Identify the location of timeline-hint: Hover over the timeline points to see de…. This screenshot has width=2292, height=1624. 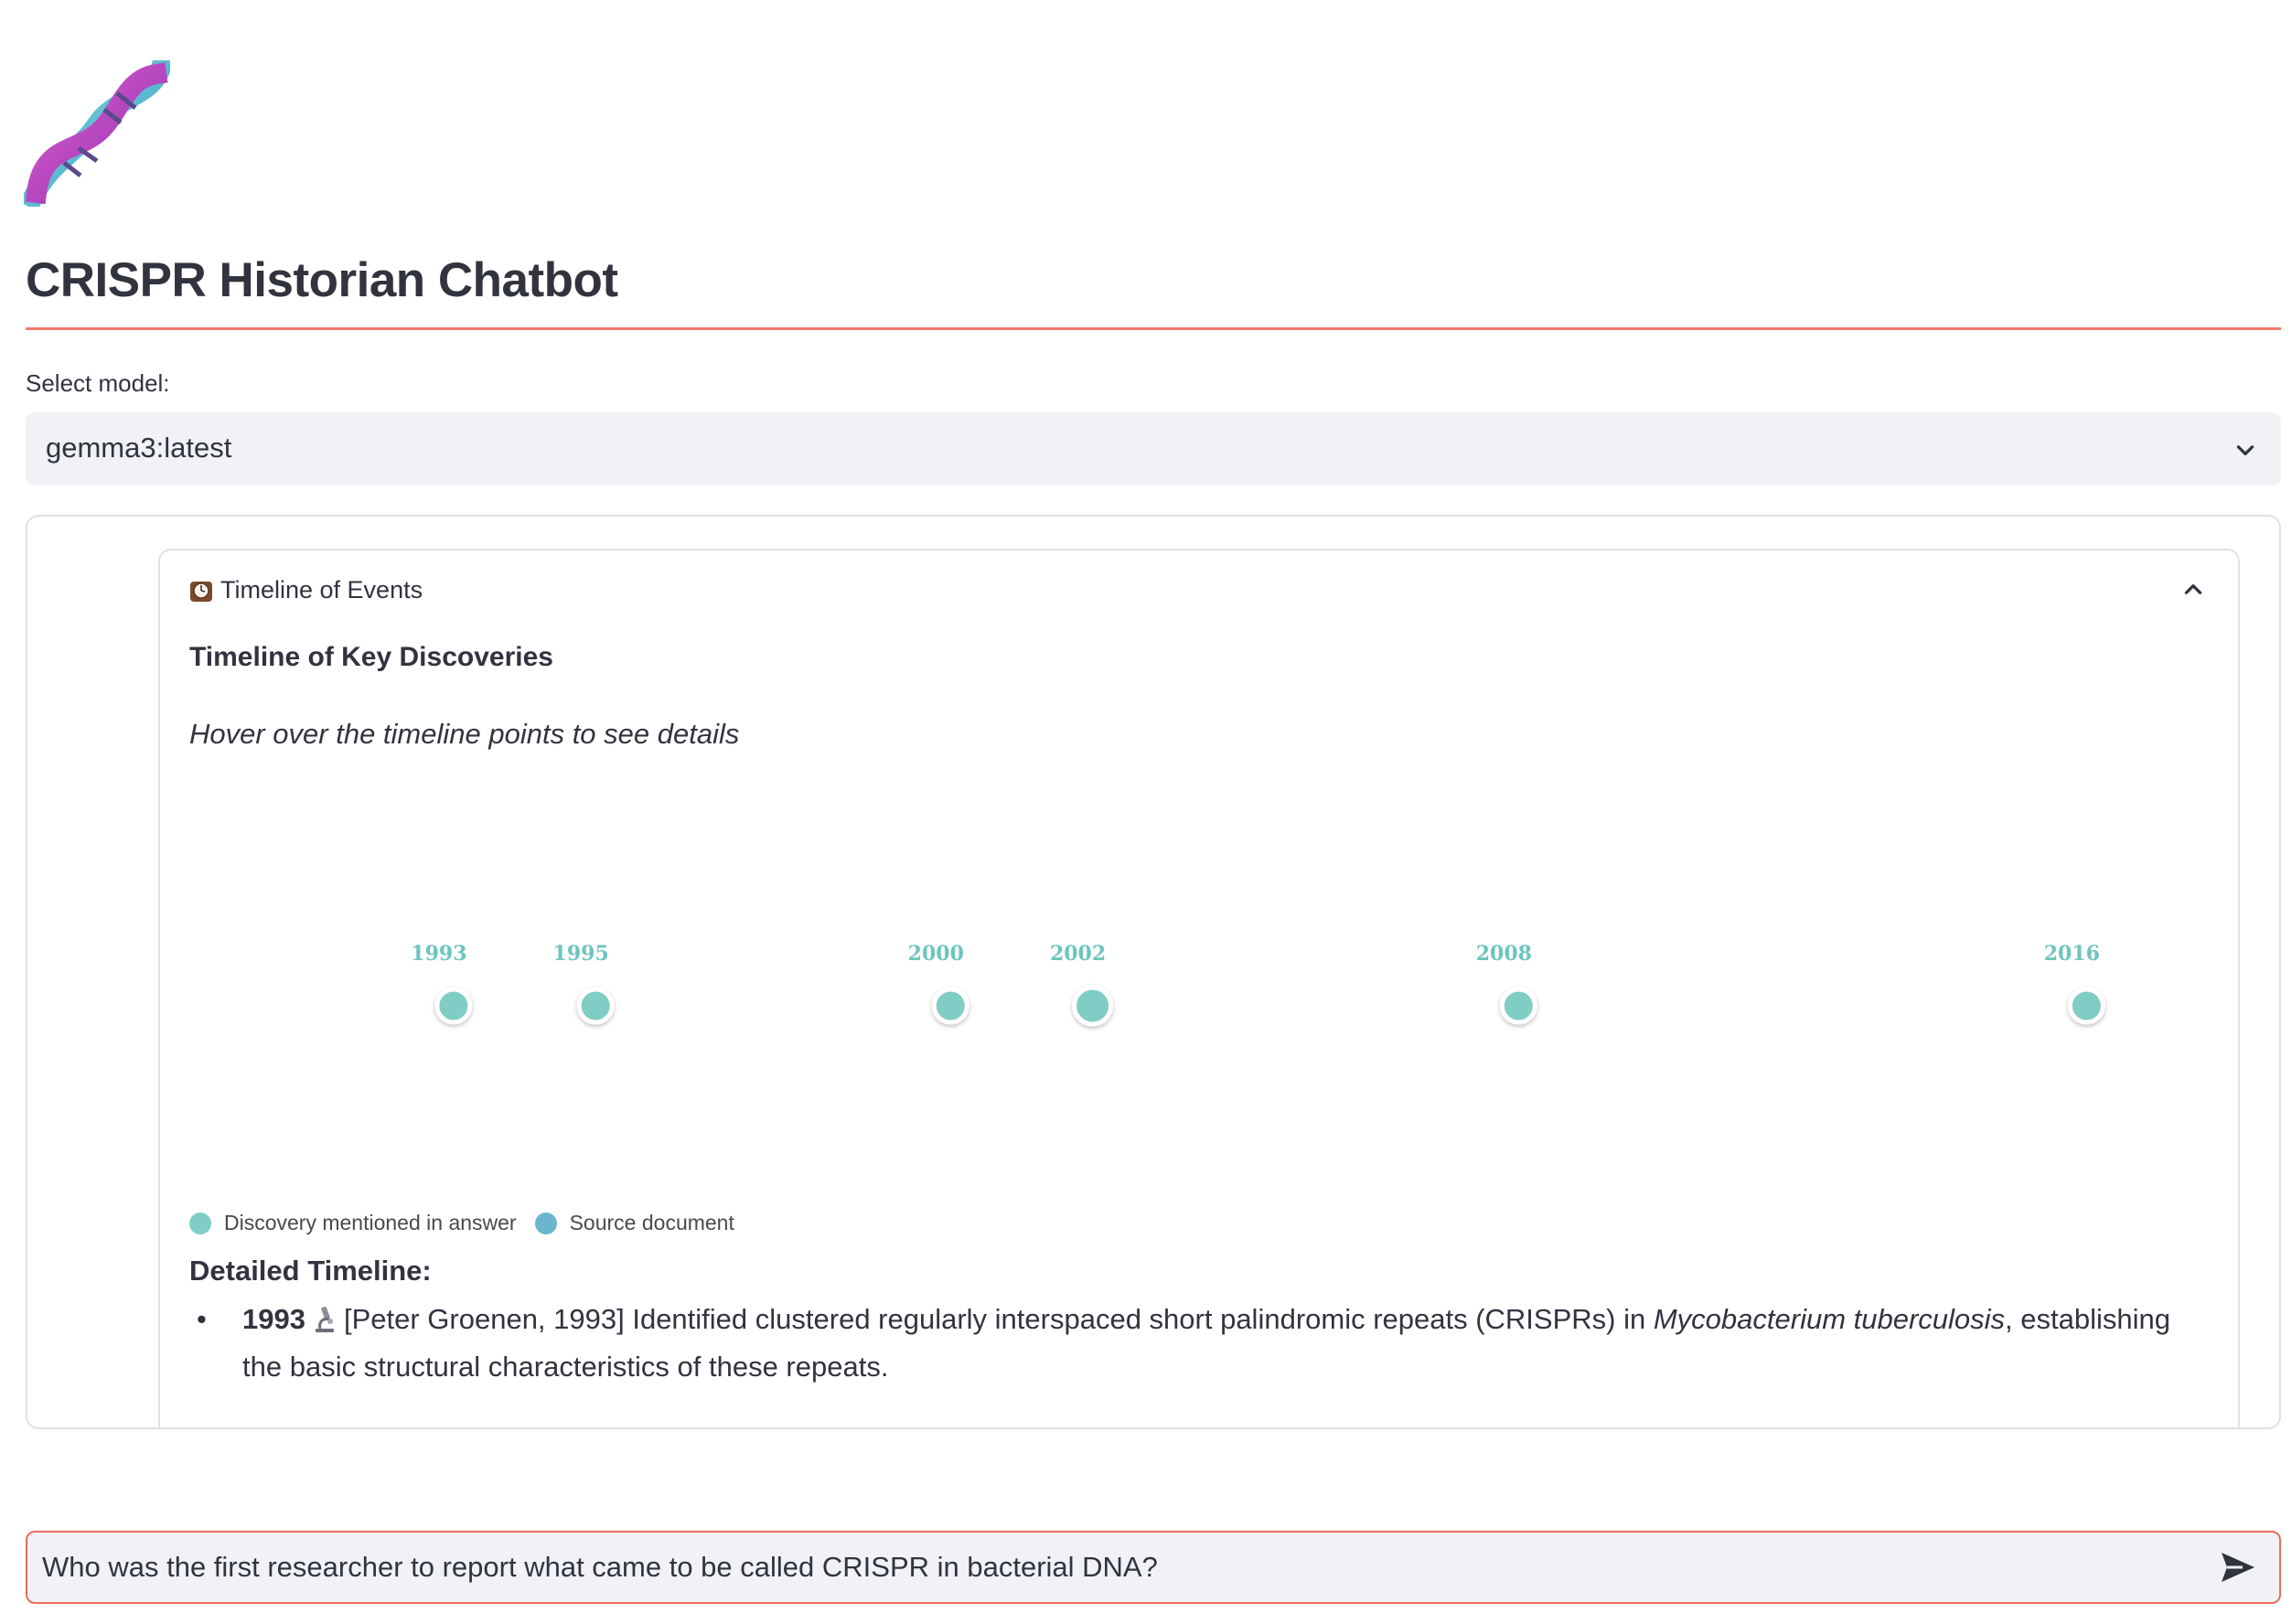
(465, 734).